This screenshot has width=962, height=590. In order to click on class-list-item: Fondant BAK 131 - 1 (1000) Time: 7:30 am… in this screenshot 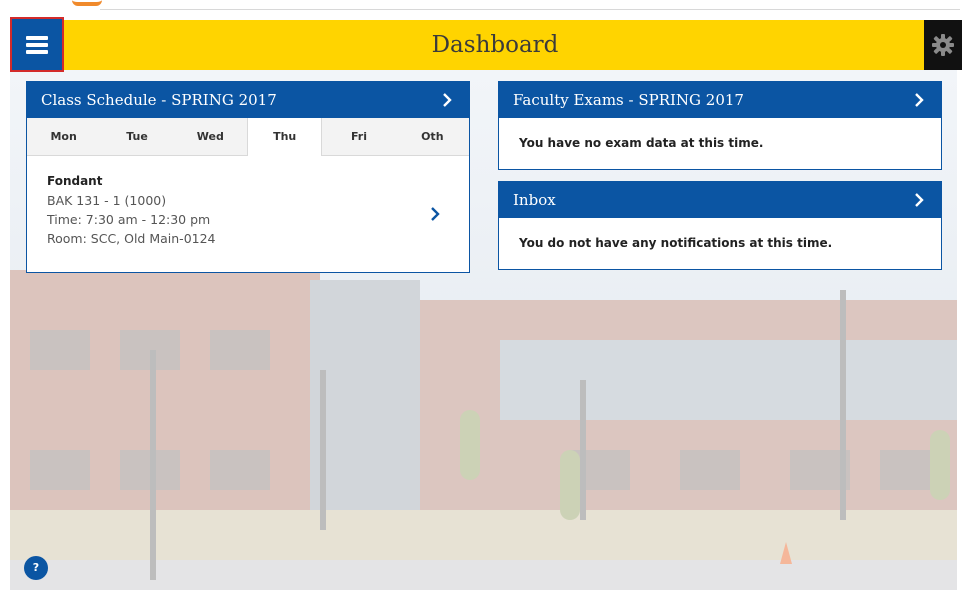, I will do `click(248, 214)`.